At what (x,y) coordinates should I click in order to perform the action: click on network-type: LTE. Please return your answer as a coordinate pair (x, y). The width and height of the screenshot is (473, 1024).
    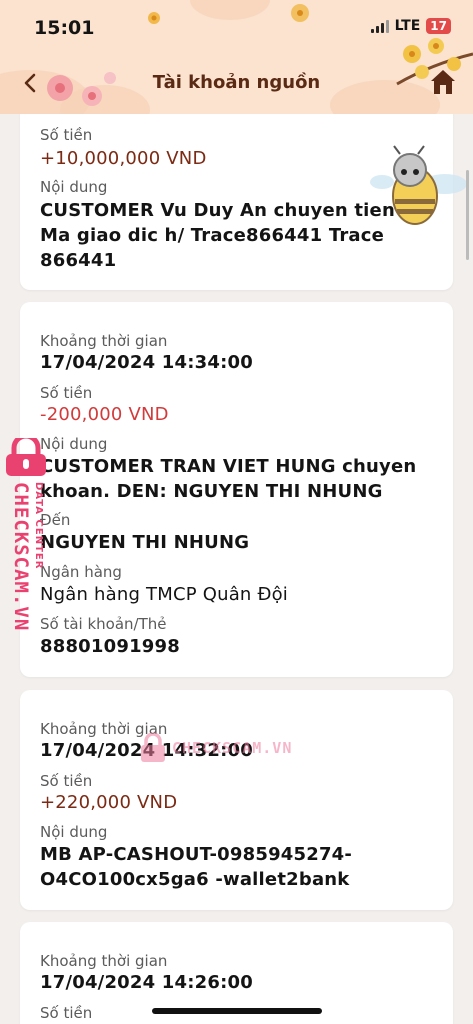
    Looking at the image, I should click on (407, 26).